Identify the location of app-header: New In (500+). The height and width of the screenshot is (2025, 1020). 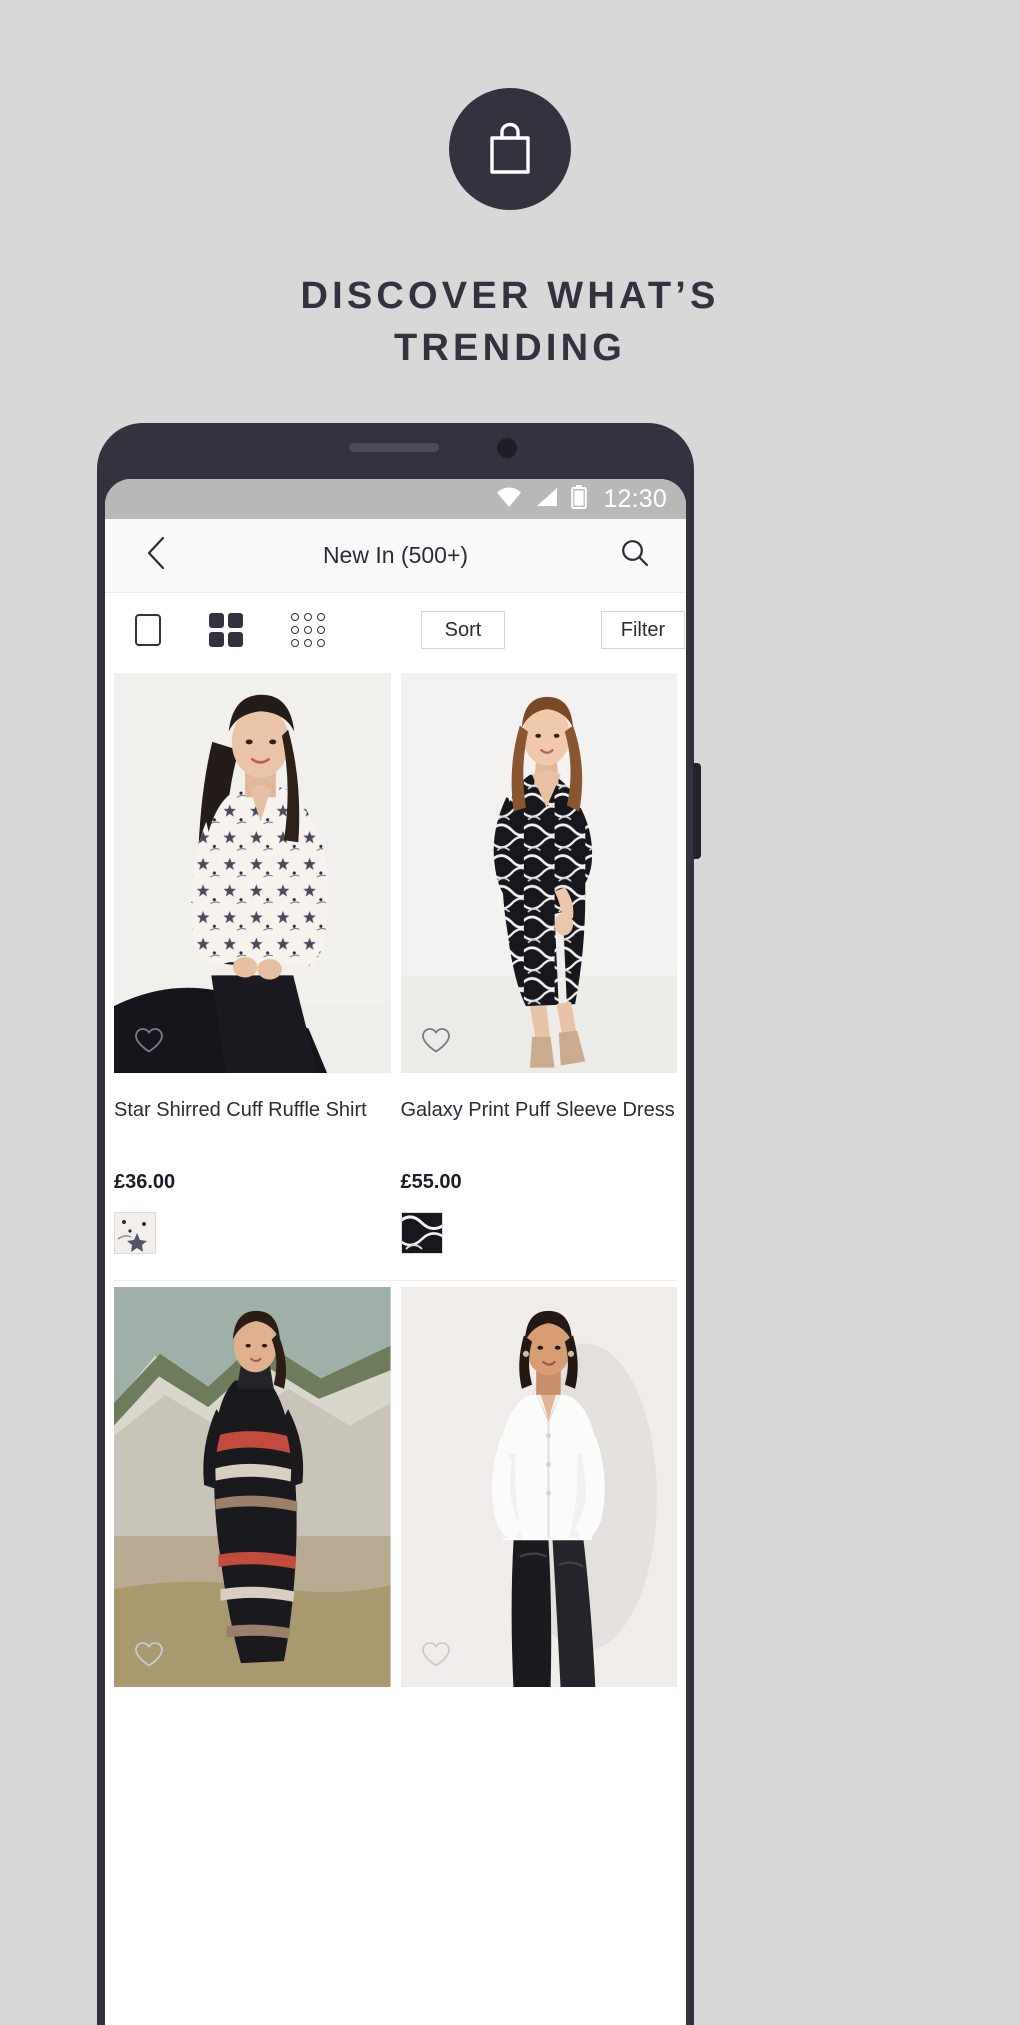
(395, 556).